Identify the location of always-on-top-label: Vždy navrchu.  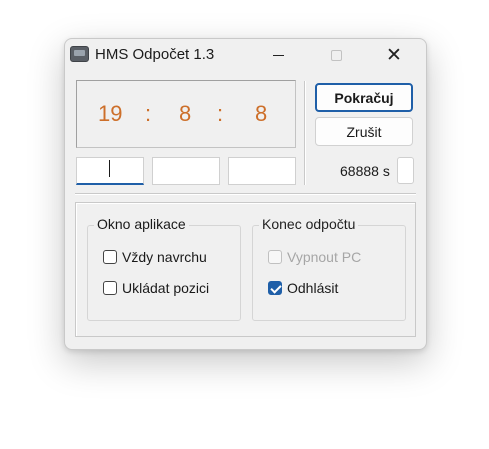
(164, 257).